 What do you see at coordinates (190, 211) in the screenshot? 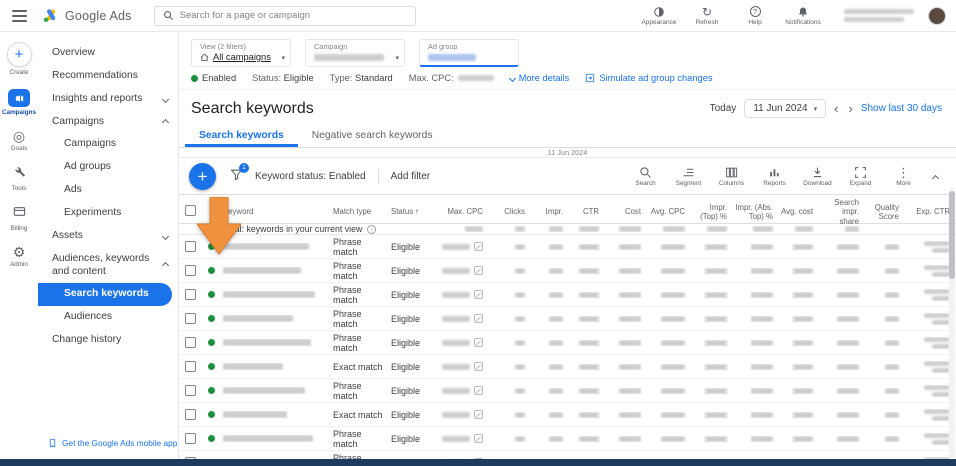
I see `select-all-checkbox` at bounding box center [190, 211].